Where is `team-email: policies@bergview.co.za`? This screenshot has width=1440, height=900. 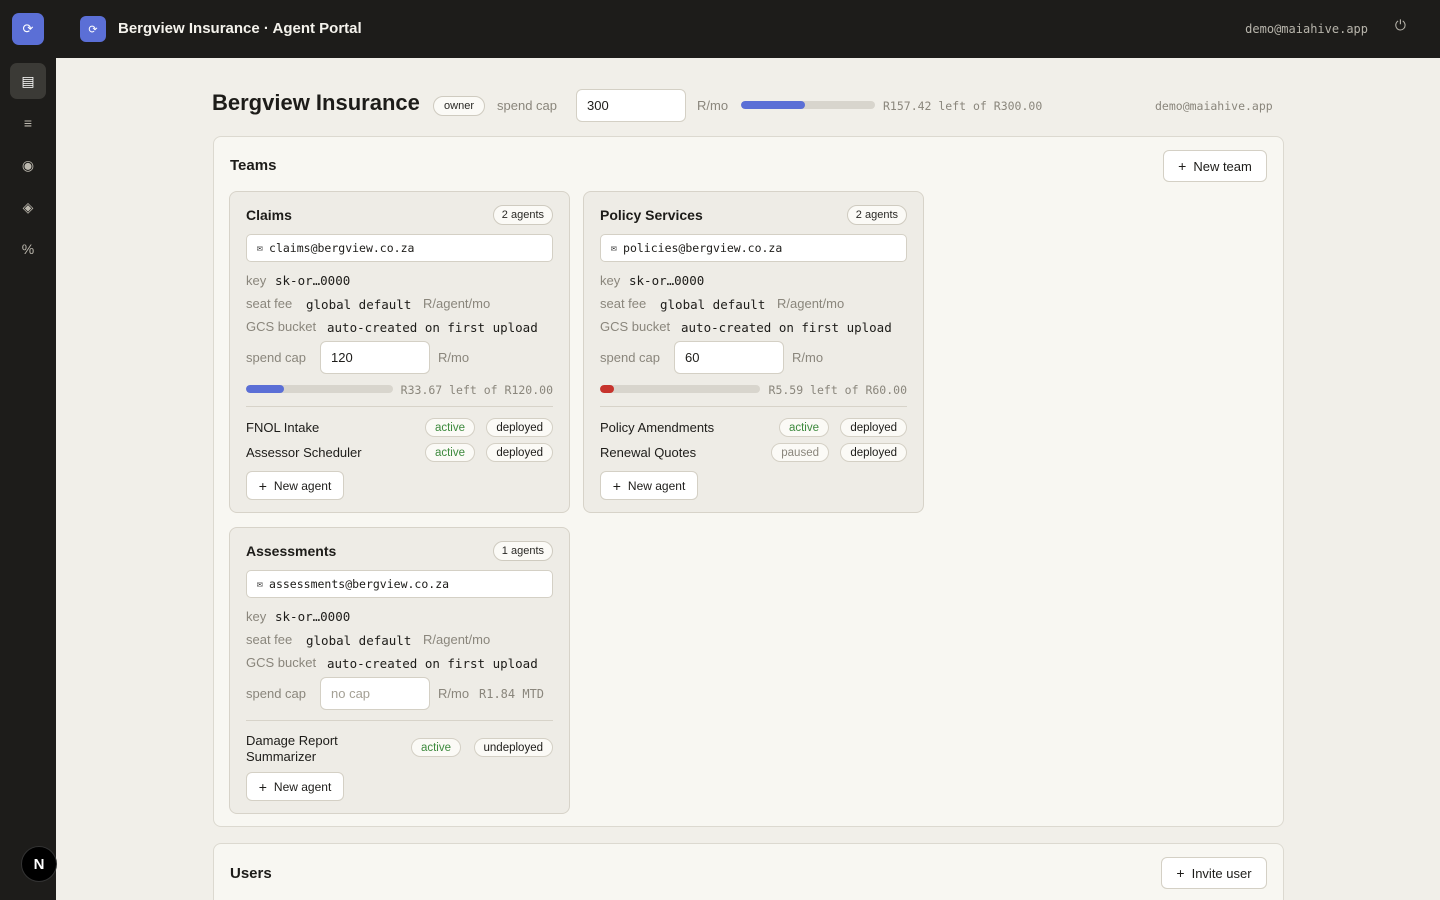
team-email: policies@bergview.co.za is located at coordinates (703, 248).